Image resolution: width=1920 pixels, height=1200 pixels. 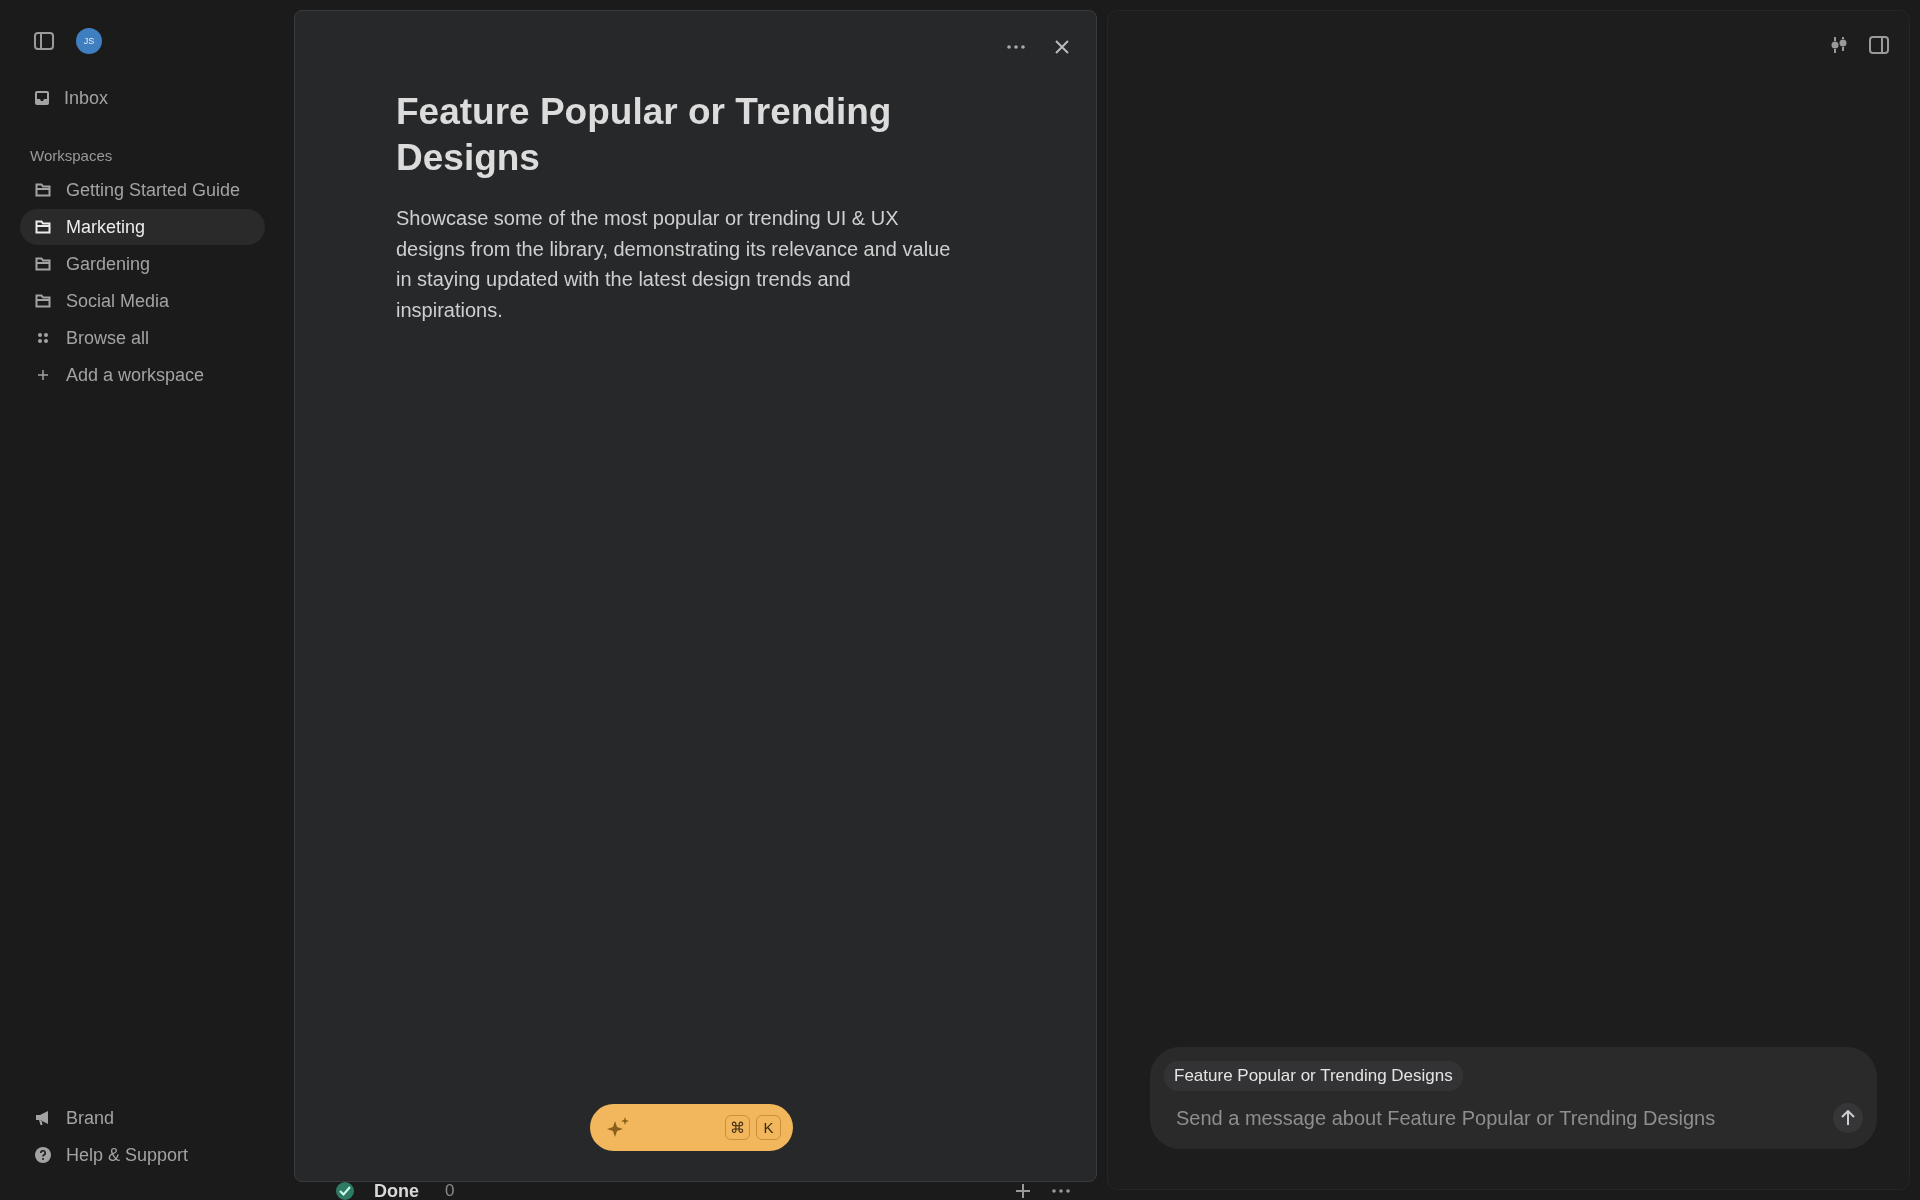 I want to click on group-count: 0, so click(x=450, y=1191).